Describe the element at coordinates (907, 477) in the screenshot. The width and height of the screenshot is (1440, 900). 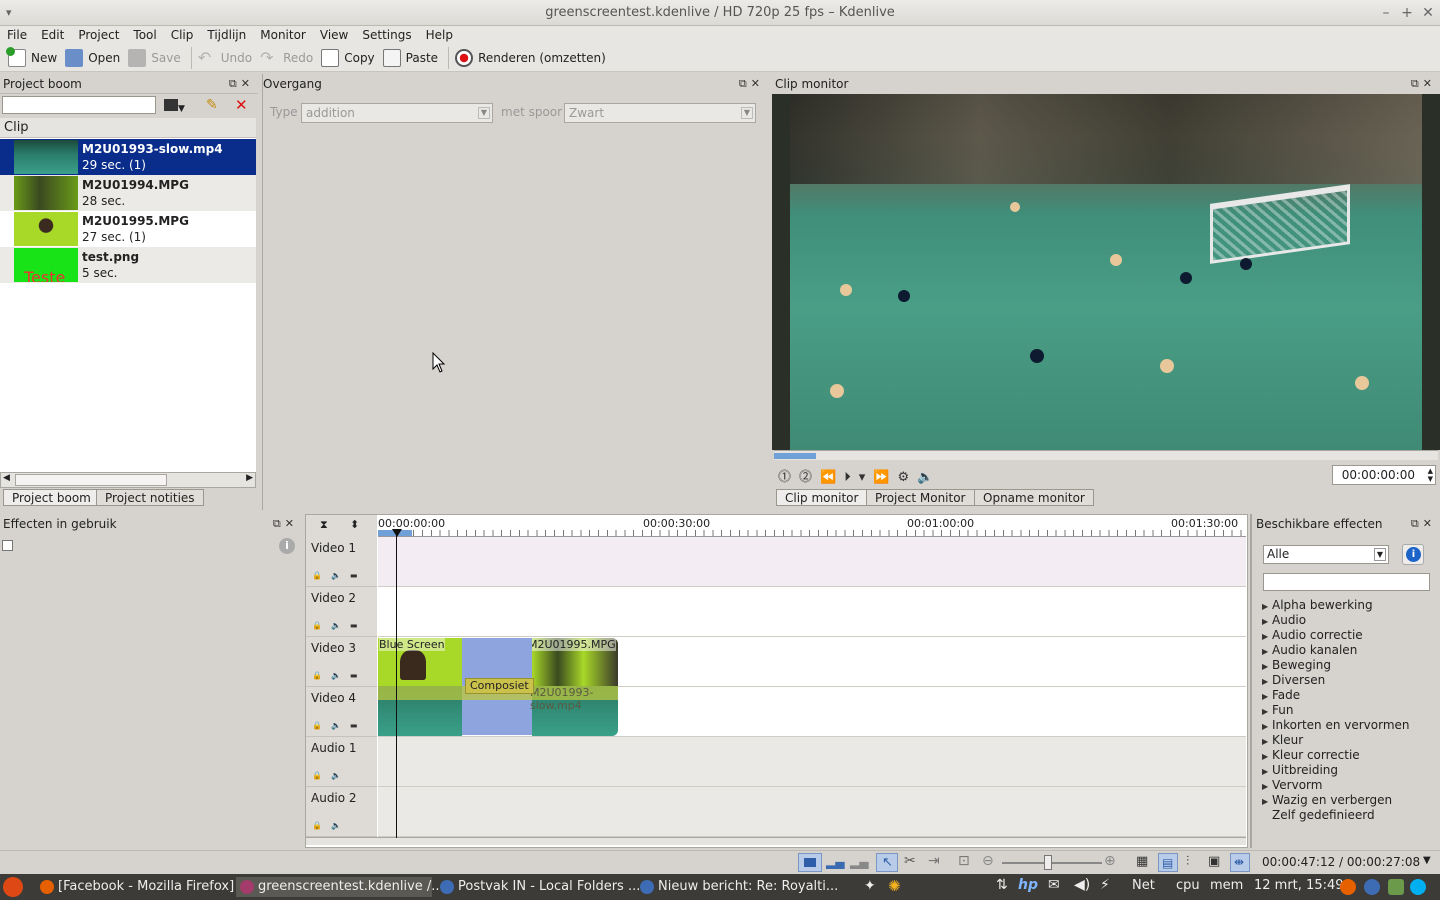
I see `zoom-icon: ⚙` at that location.